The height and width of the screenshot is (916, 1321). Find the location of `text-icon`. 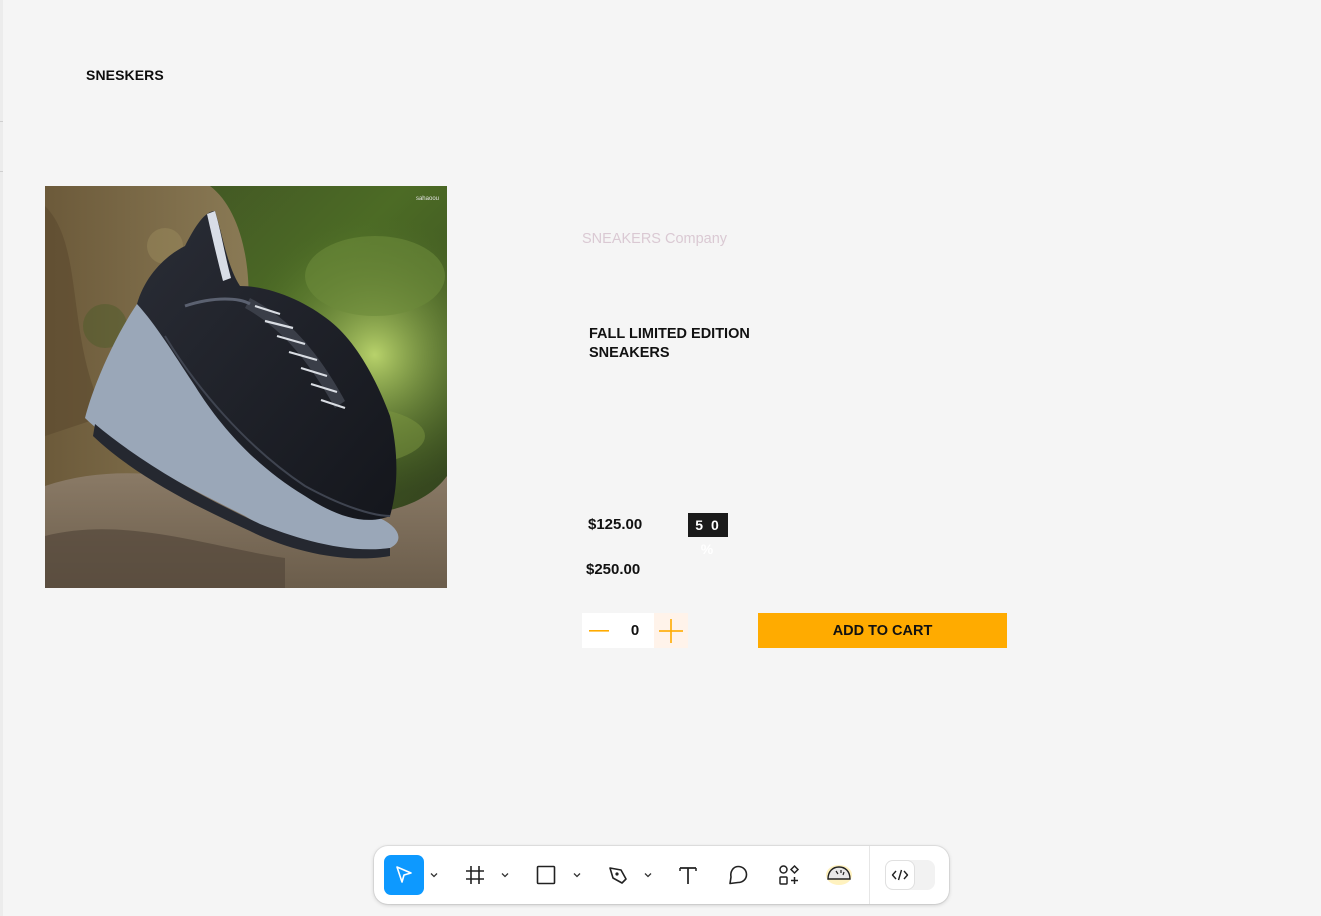

text-icon is located at coordinates (688, 875).